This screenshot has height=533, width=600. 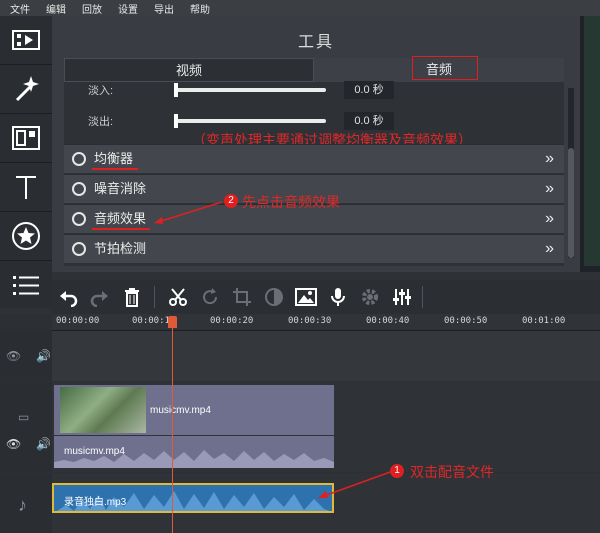 What do you see at coordinates (120, 188) in the screenshot?
I see `effect-label: 噪音消除` at bounding box center [120, 188].